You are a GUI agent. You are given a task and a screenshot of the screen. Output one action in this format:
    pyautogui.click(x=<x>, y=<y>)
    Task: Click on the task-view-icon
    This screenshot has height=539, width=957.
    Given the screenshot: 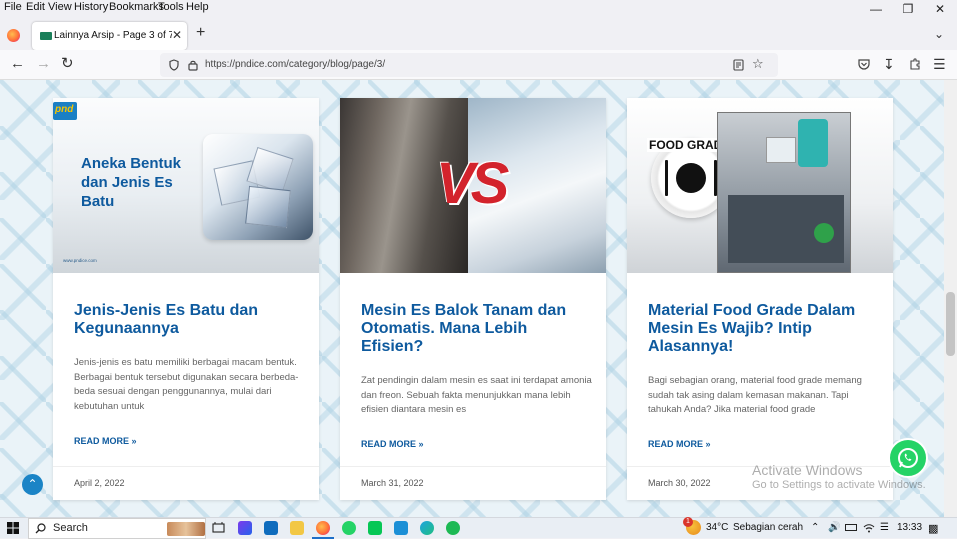 What is the action you would take?
    pyautogui.click(x=218, y=528)
    